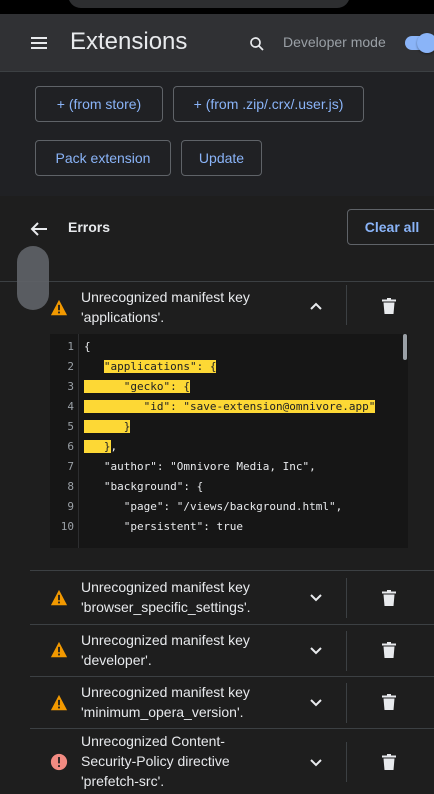 The width and height of the screenshot is (434, 794). I want to click on page-title: Extensions, so click(129, 41).